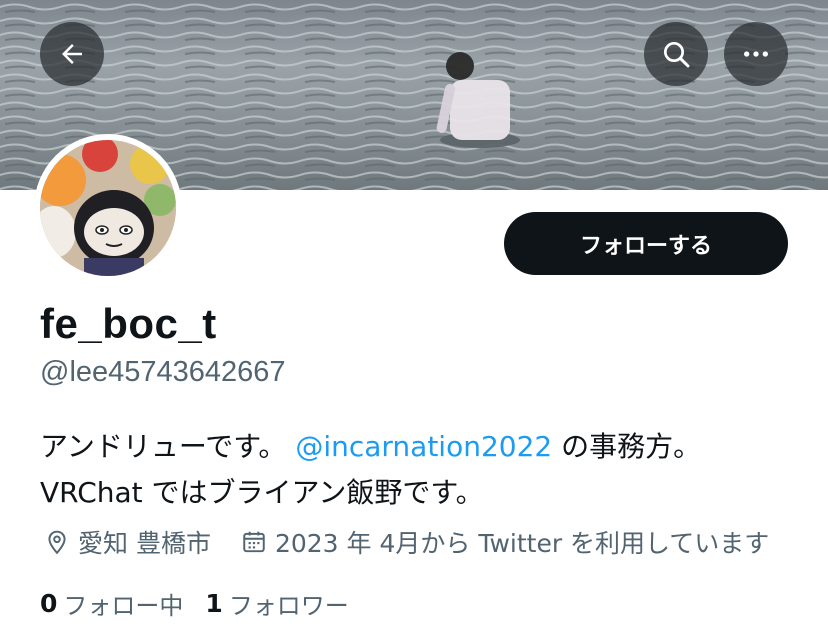 The width and height of the screenshot is (828, 641). Describe the element at coordinates (423, 446) in the screenshot. I see `bio-mention-link: @incarnation2022` at that location.